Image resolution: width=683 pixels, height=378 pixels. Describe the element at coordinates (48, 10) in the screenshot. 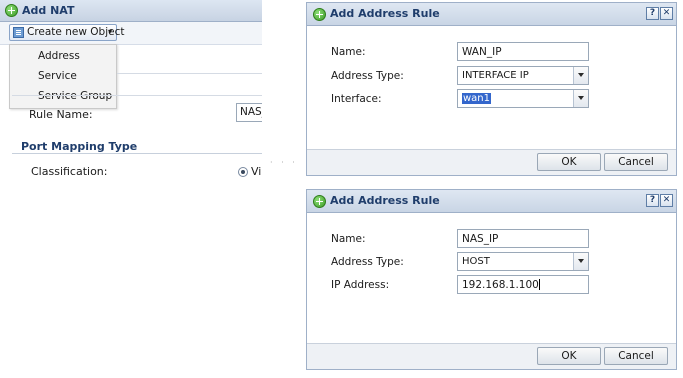

I see `add-nat-title: Add NAT` at that location.